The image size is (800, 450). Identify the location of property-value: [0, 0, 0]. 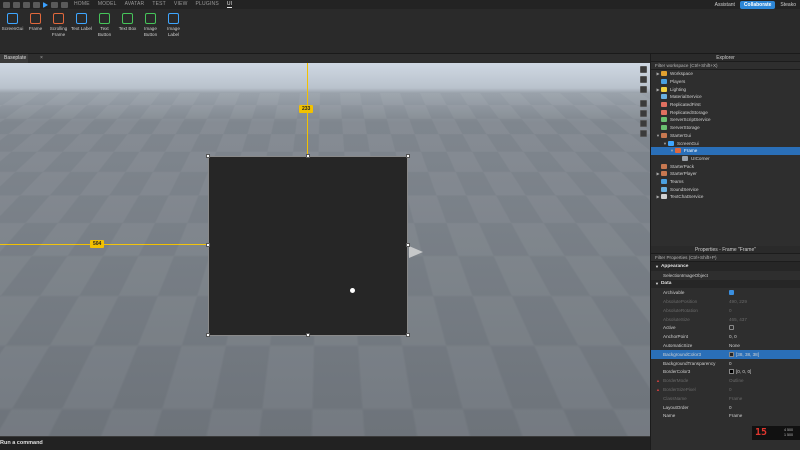
(740, 372).